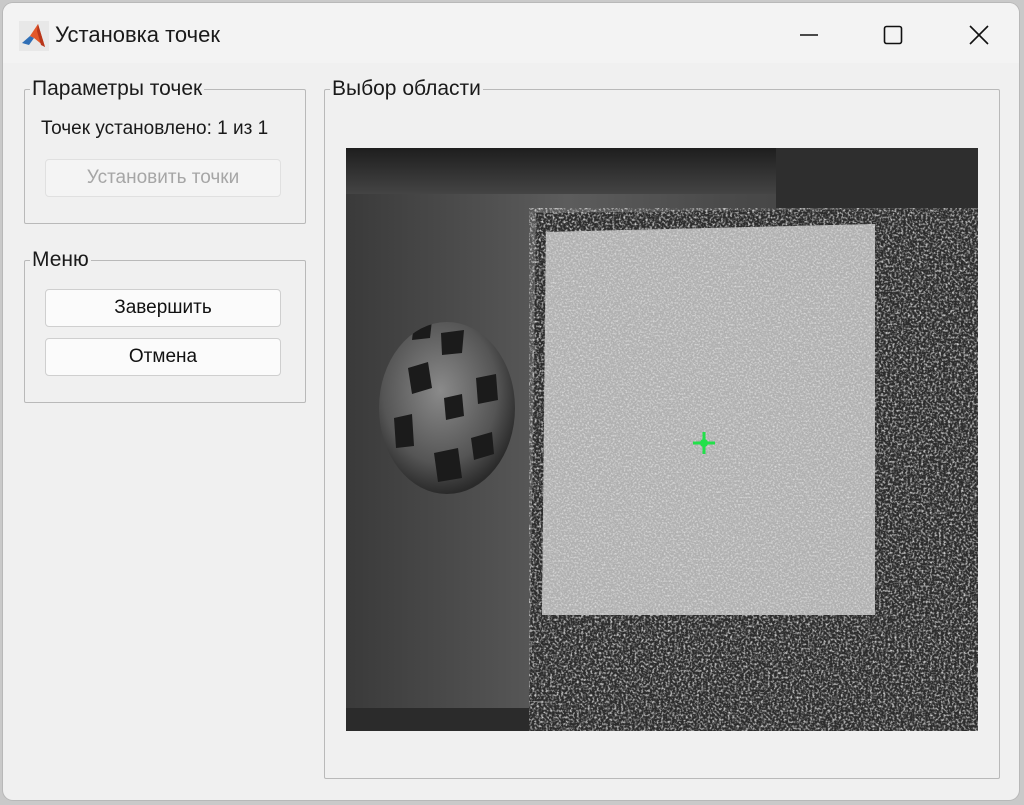 This screenshot has height=805, width=1024. What do you see at coordinates (34, 36) in the screenshot?
I see `matlab-logo-icon` at bounding box center [34, 36].